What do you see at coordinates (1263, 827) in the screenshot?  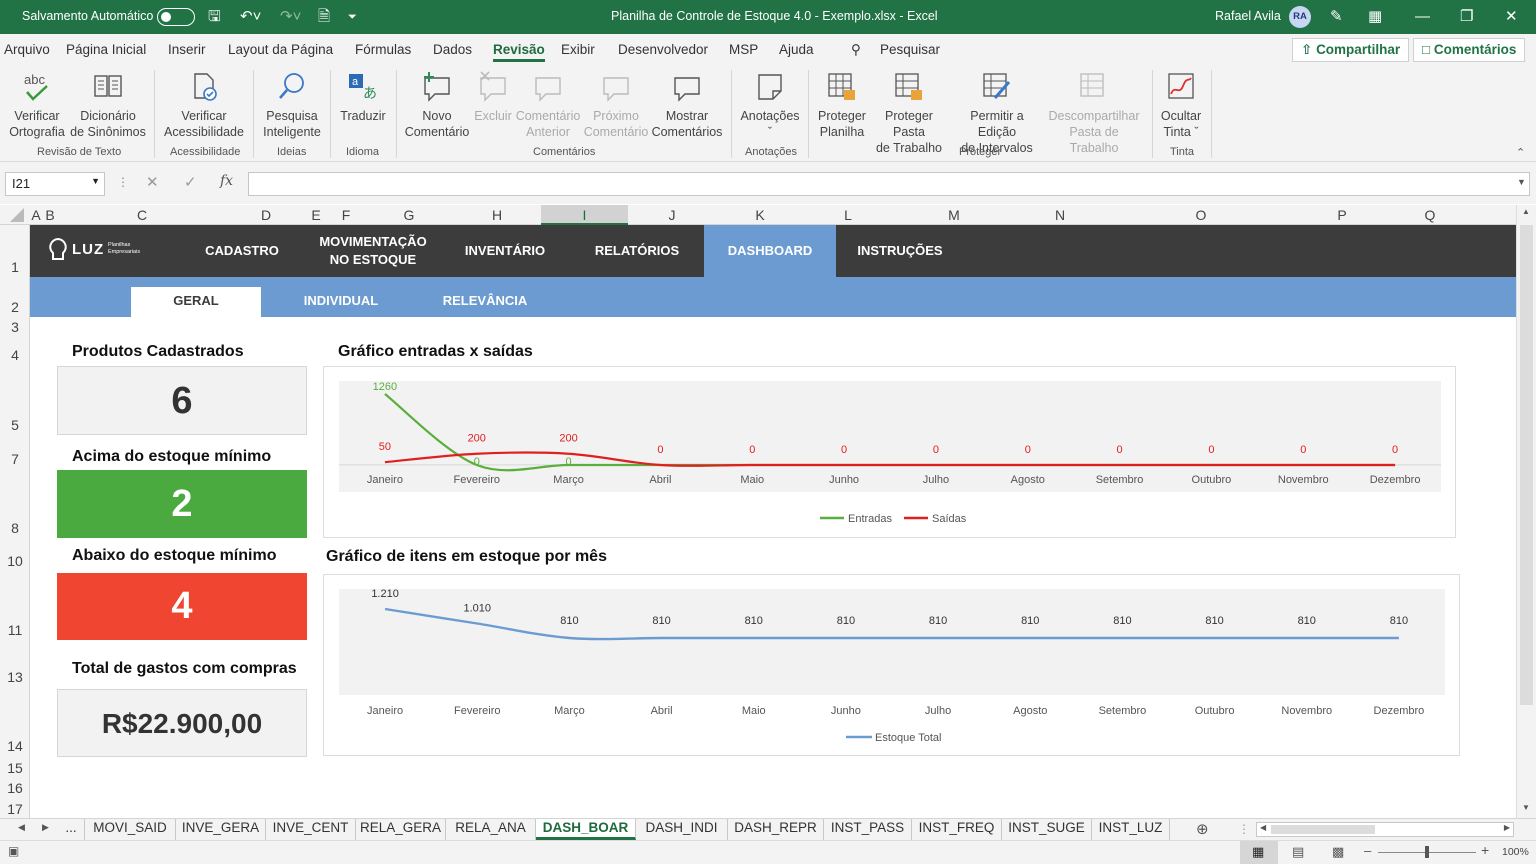 I see `scroll-left-icon: ◀` at bounding box center [1263, 827].